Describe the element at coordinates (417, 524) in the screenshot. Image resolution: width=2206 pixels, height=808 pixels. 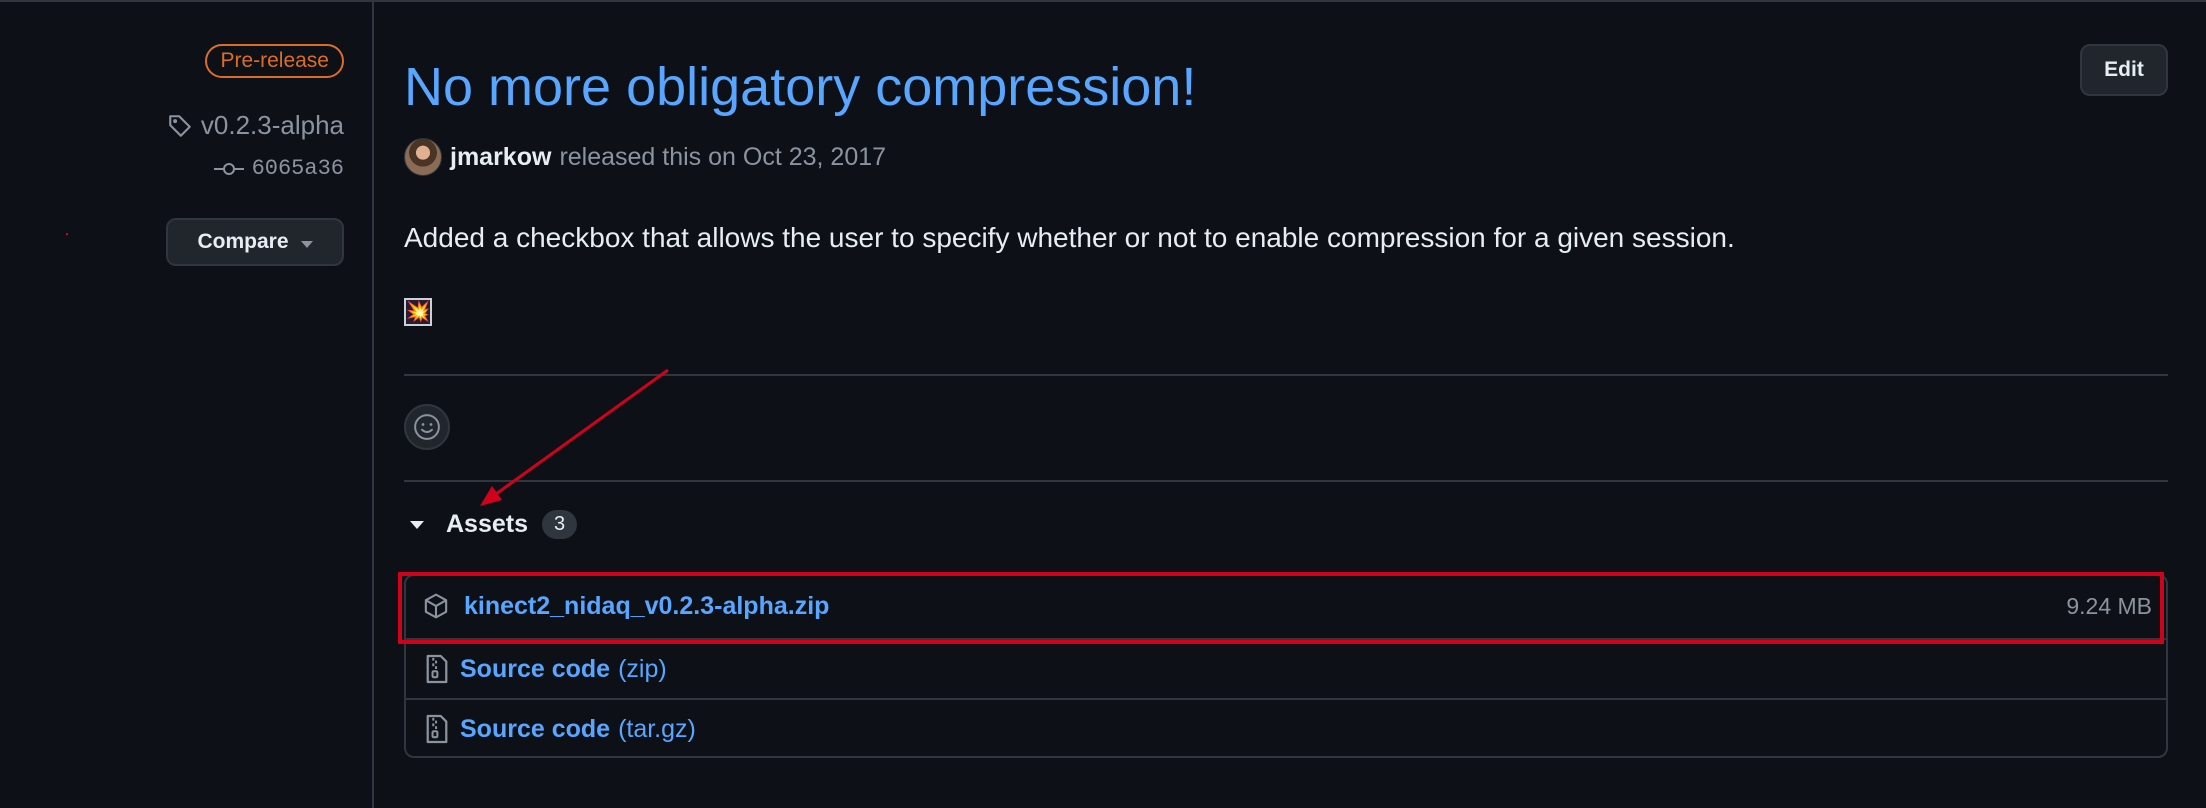
I see `triangle-down-icon` at that location.